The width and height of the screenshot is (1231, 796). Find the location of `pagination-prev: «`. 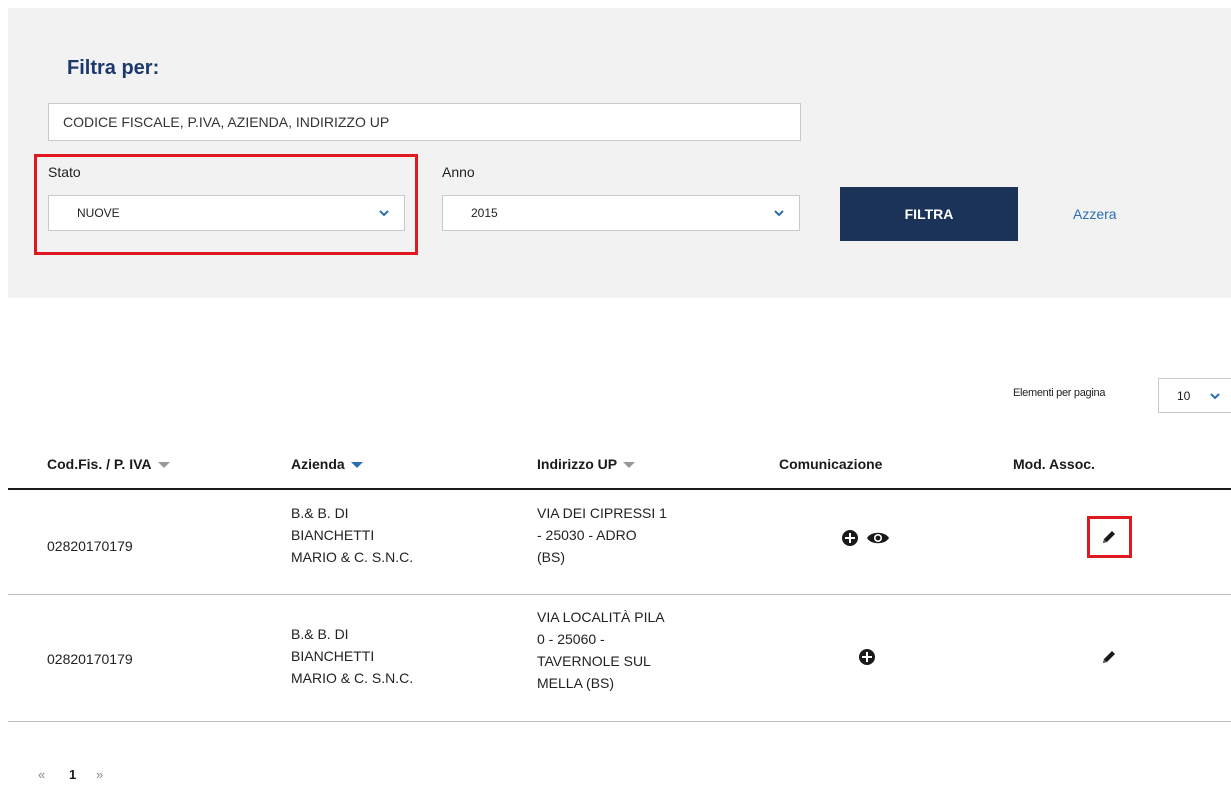

pagination-prev: « is located at coordinates (41, 774).